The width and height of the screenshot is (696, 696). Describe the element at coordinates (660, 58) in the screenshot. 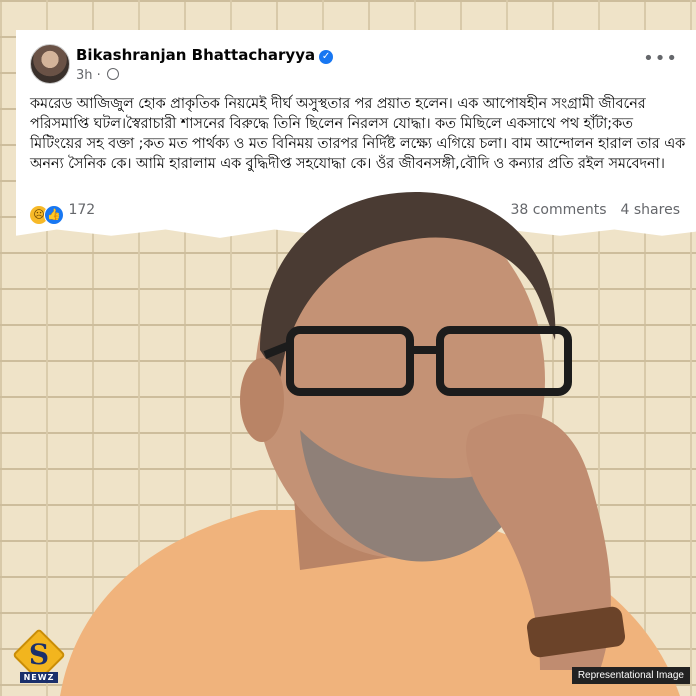

I see `more-options-icon: •••` at that location.